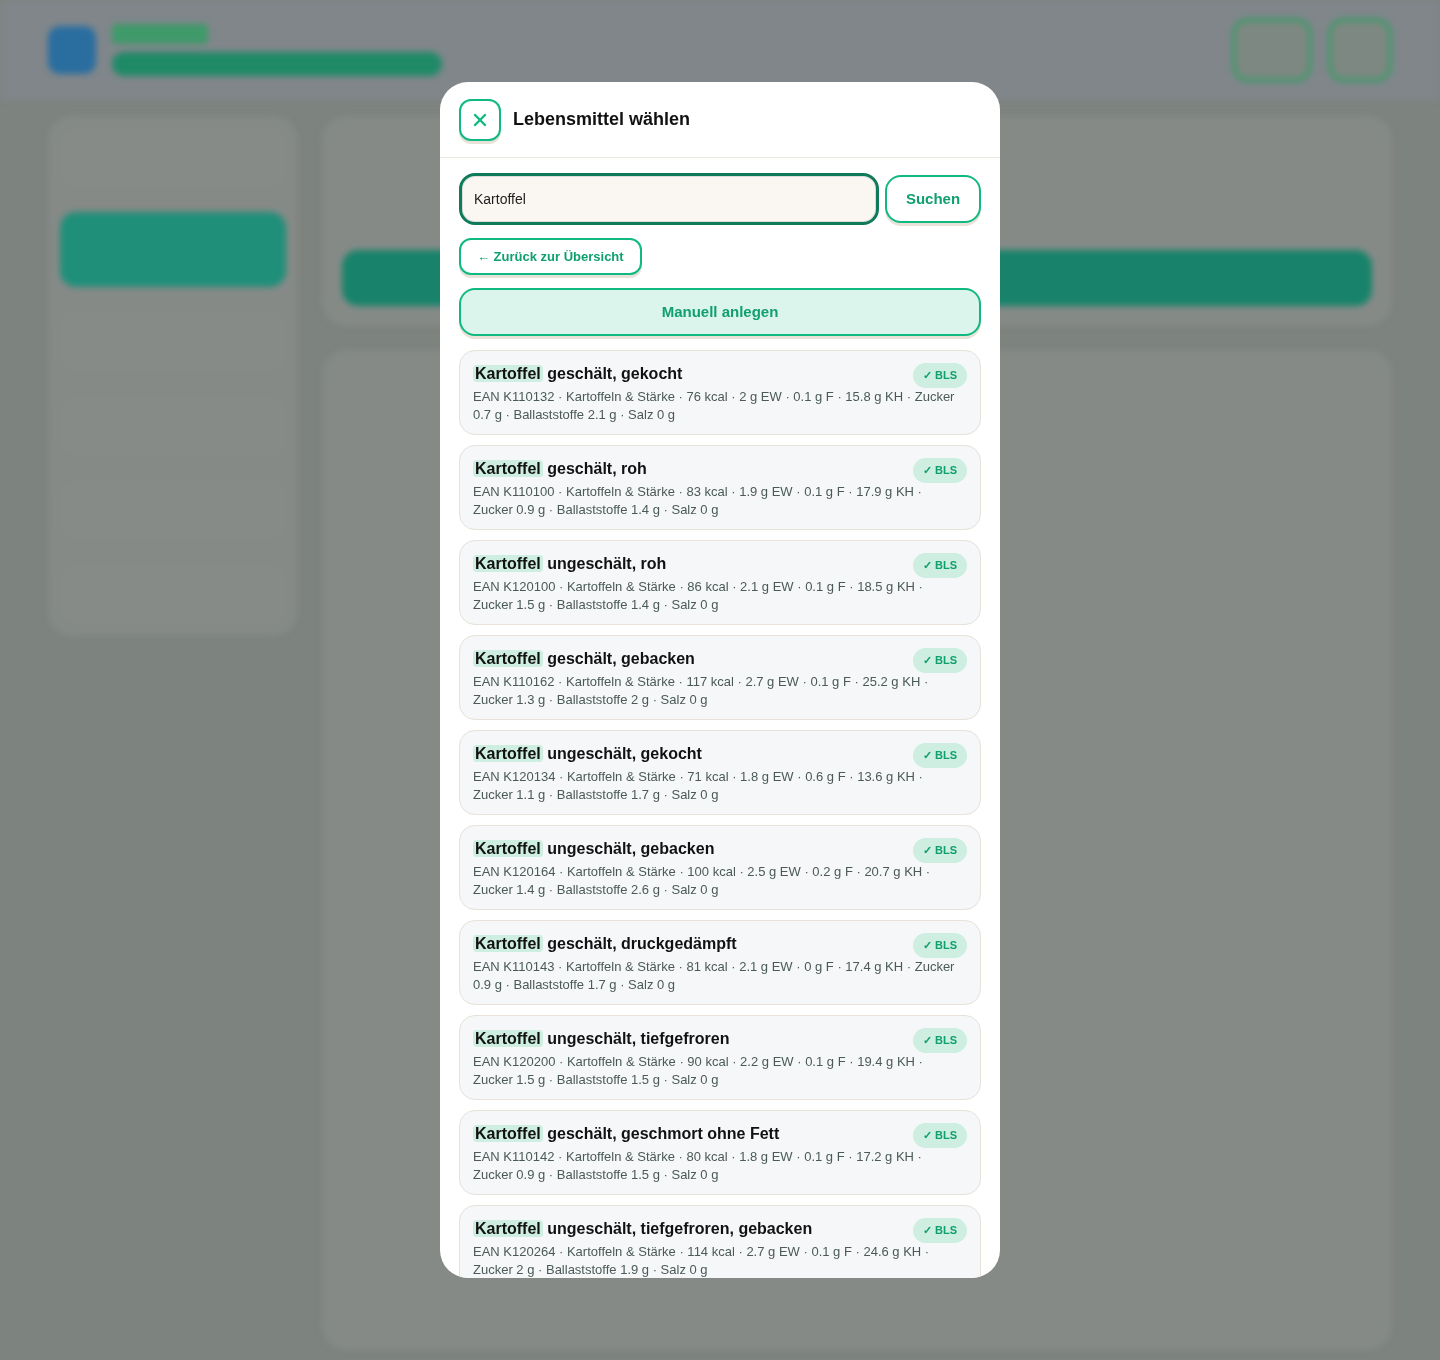 This screenshot has width=1440, height=1360. I want to click on food-title: Kartoffel ungeschält, gebacken, so click(594, 849).